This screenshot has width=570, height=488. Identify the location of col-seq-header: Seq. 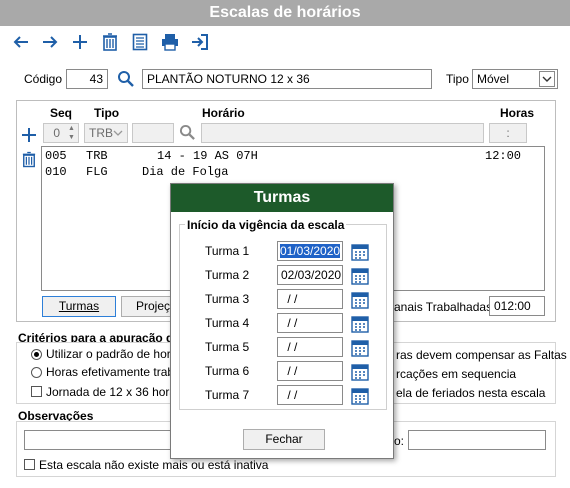
(61, 113).